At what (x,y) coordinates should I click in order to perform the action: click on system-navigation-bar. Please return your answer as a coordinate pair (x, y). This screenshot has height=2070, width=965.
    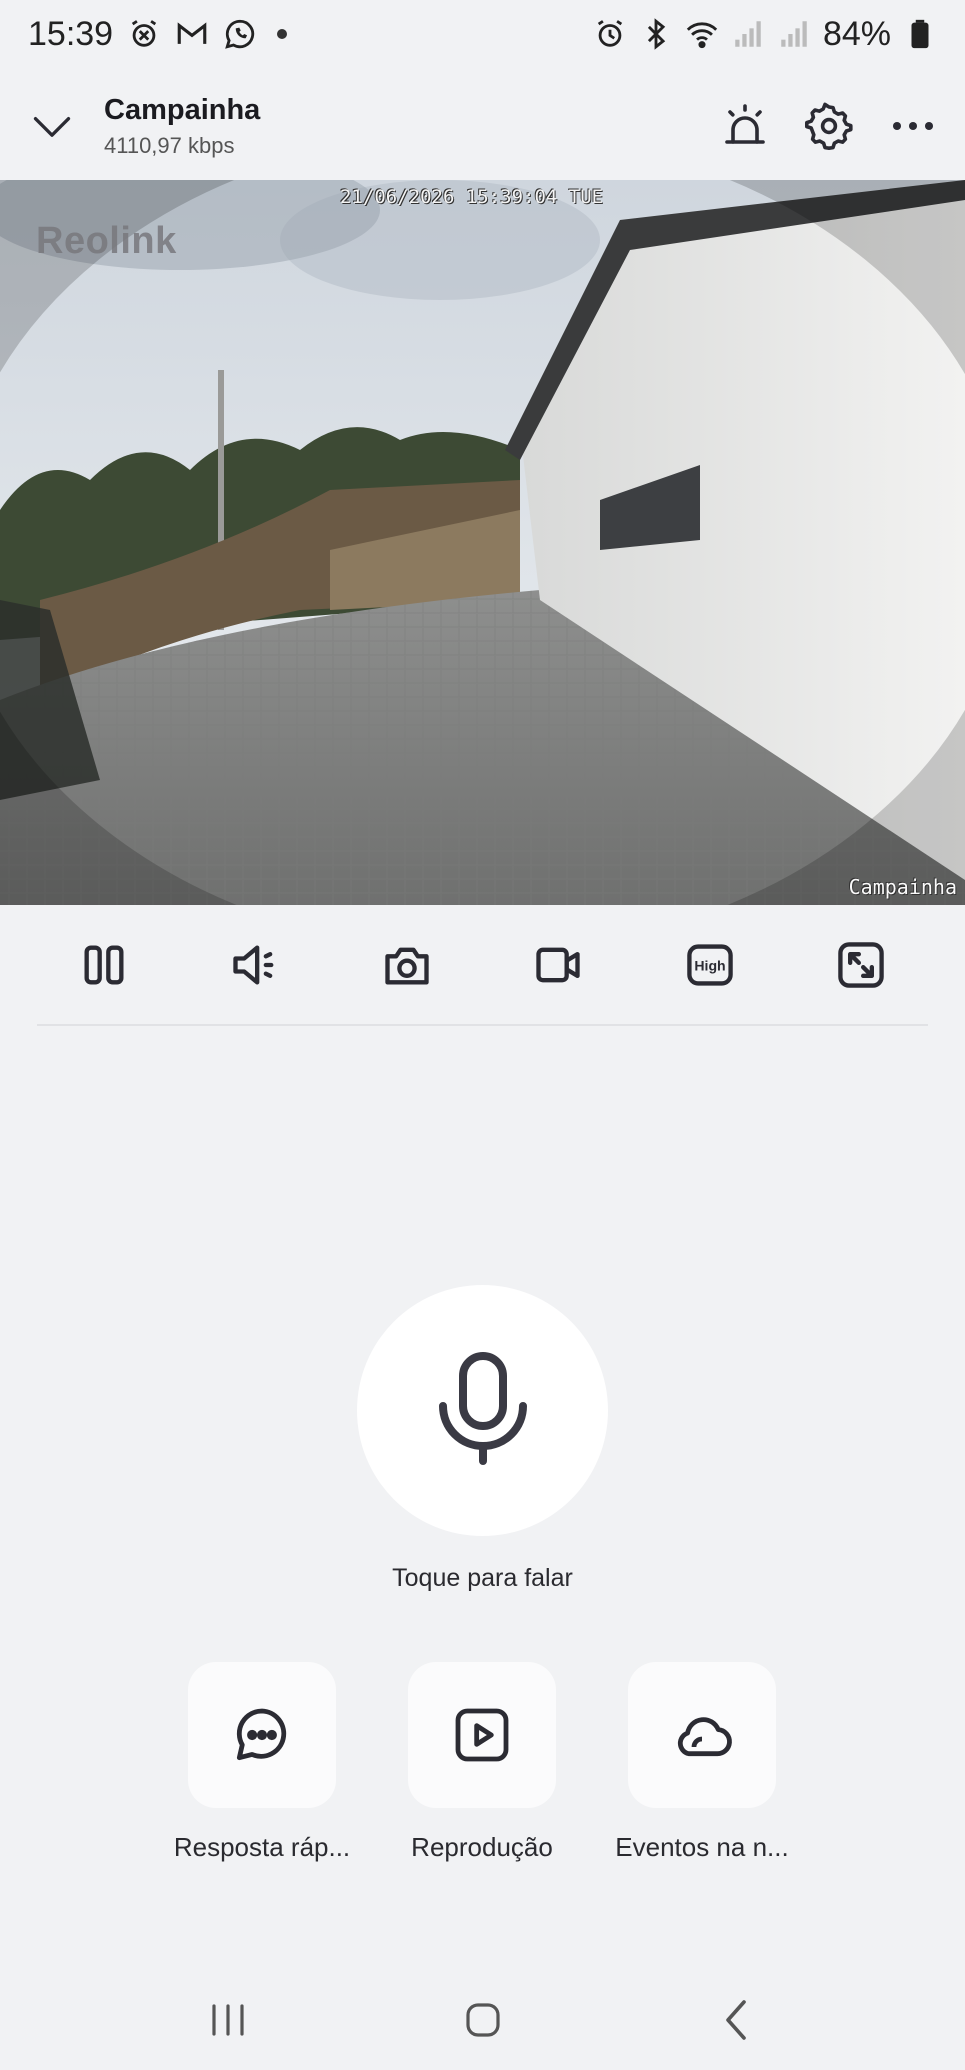
    Looking at the image, I should click on (482, 2020).